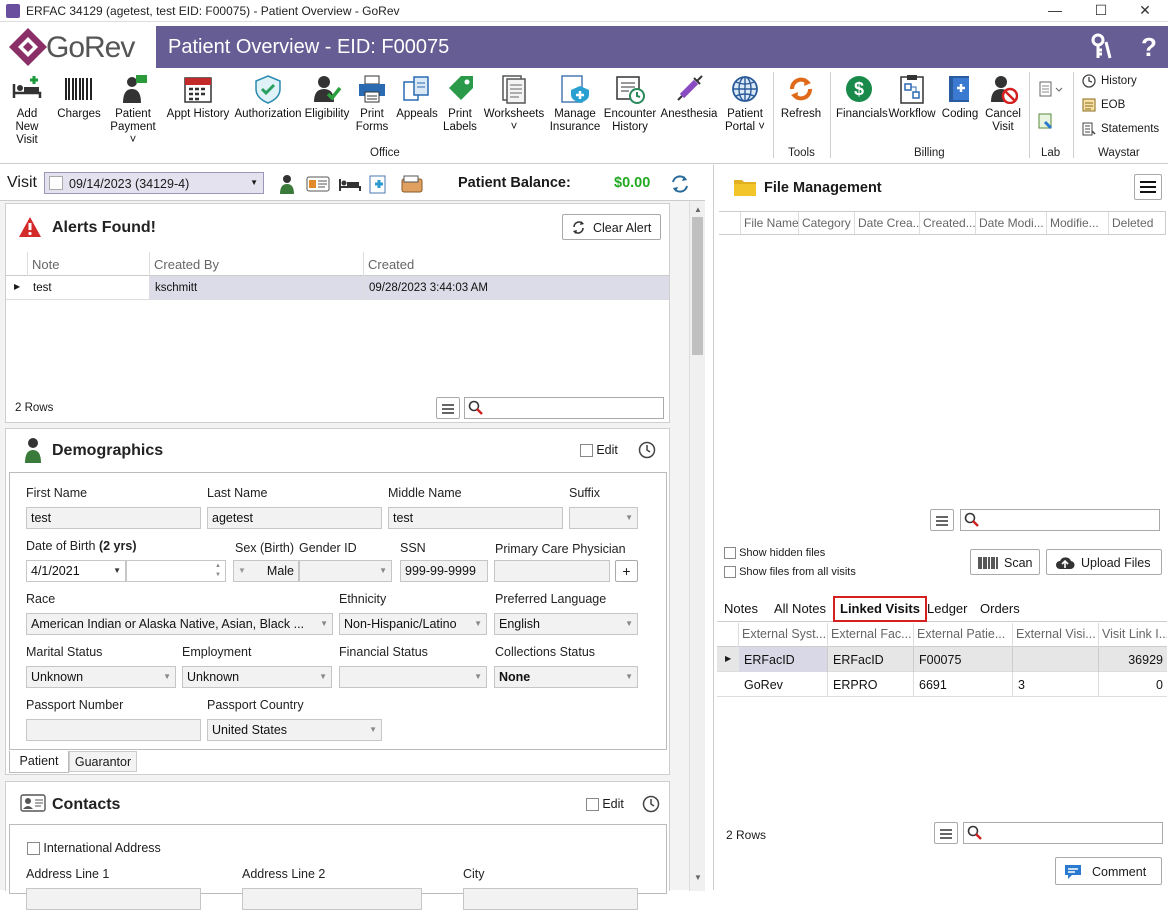  What do you see at coordinates (39, 762) in the screenshot?
I see `tab-patient: Patient` at bounding box center [39, 762].